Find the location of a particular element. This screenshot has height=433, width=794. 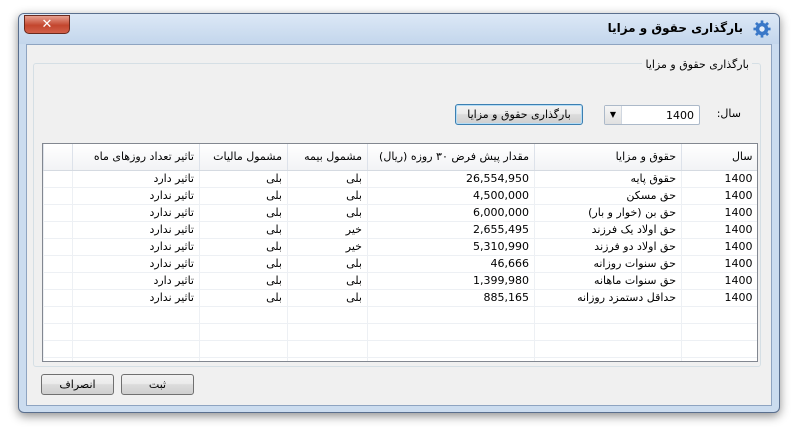

cell-item: حق سنوات روزانه is located at coordinates (608, 264).